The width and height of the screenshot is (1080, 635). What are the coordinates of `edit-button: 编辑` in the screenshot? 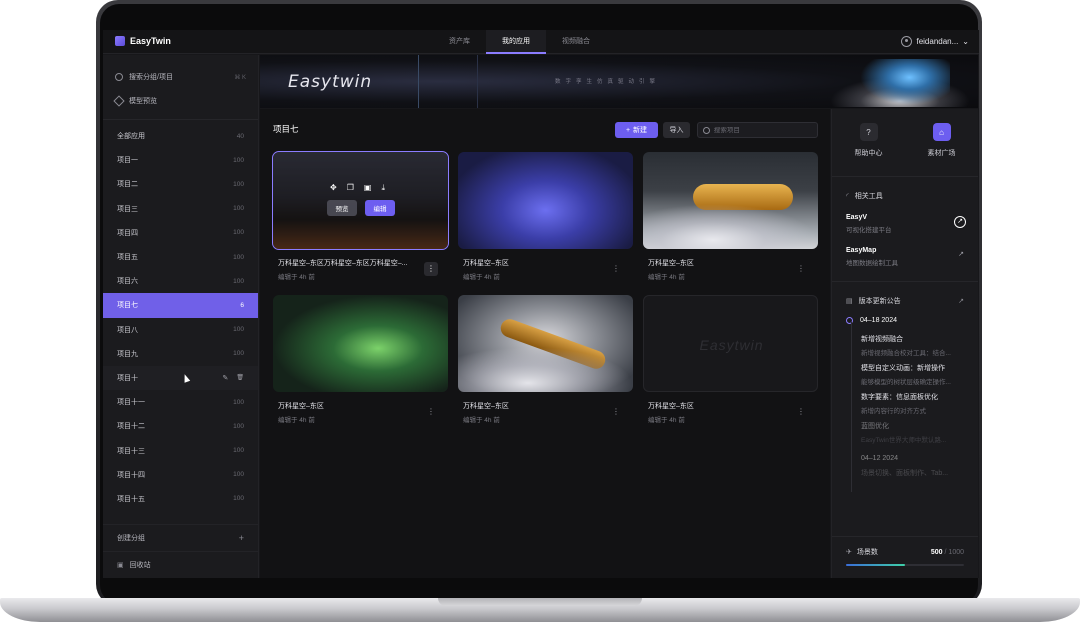 It's located at (380, 208).